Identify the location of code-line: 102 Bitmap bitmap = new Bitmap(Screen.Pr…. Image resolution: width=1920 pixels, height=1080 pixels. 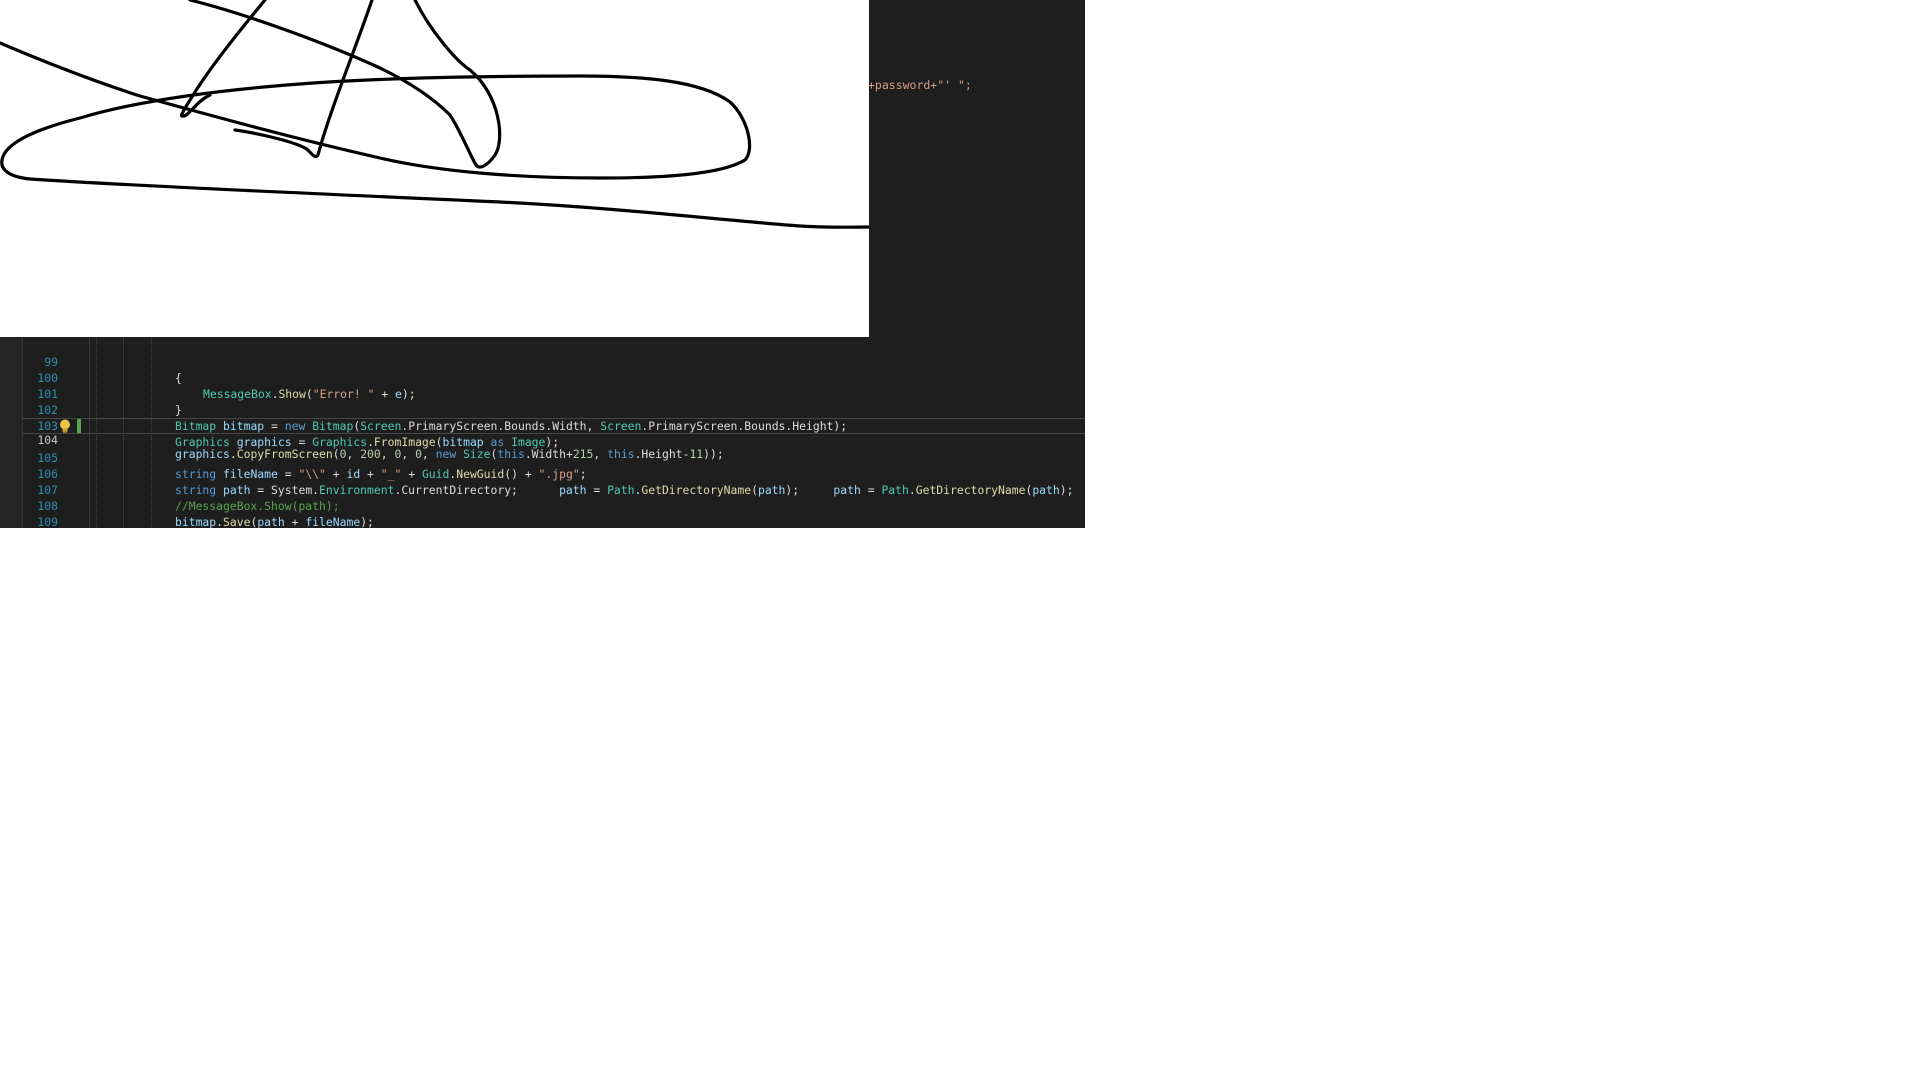
(553, 409).